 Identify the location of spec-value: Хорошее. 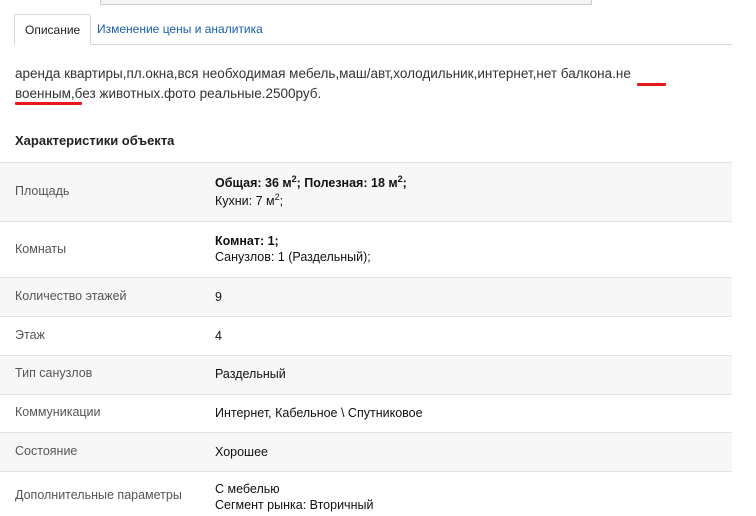
(241, 452).